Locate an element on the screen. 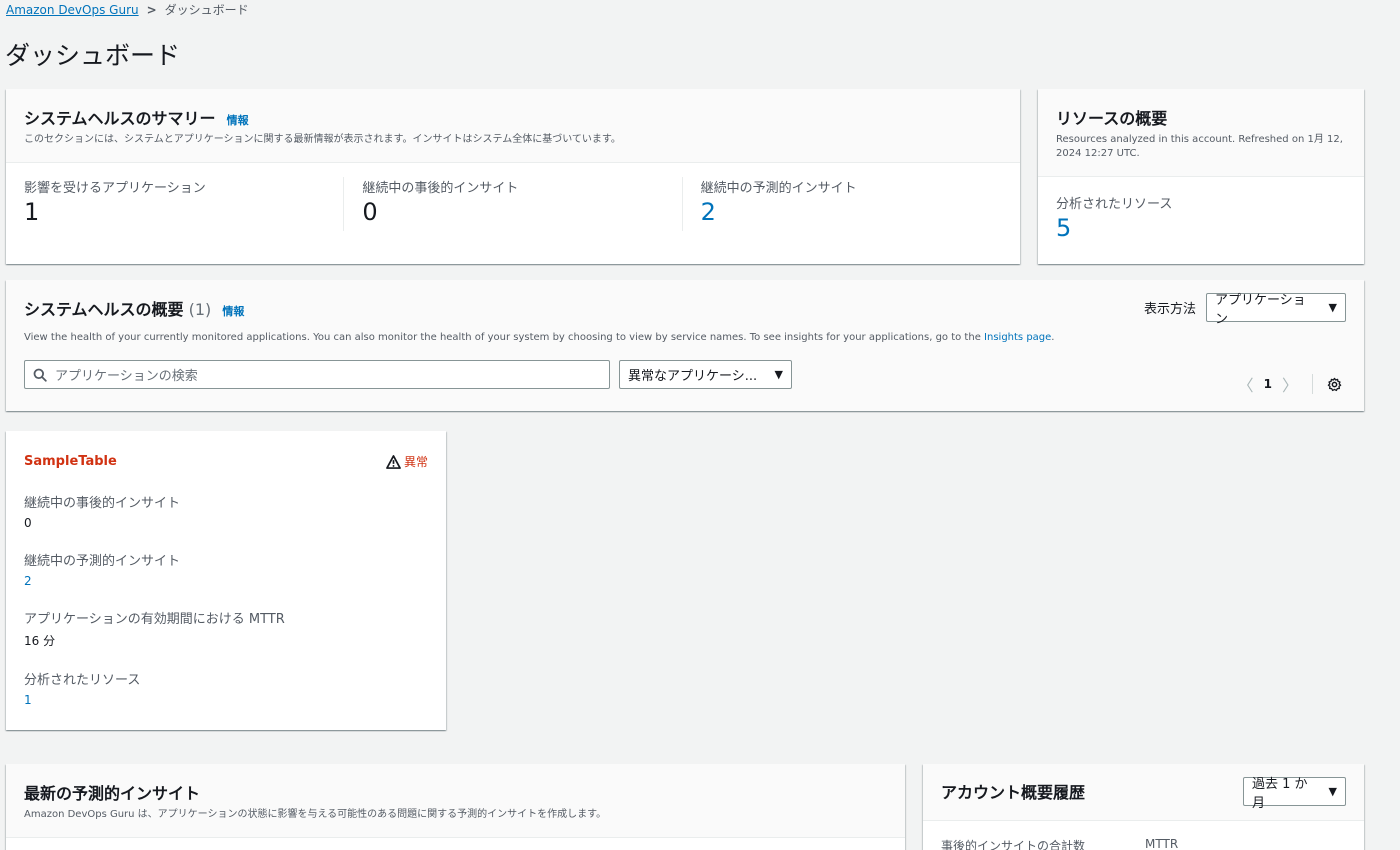  account-history-card: アカウント概要履歴 過去 1 か月 ▼ 事後的インサイトの合計数 MTTR is located at coordinates (1143, 807).